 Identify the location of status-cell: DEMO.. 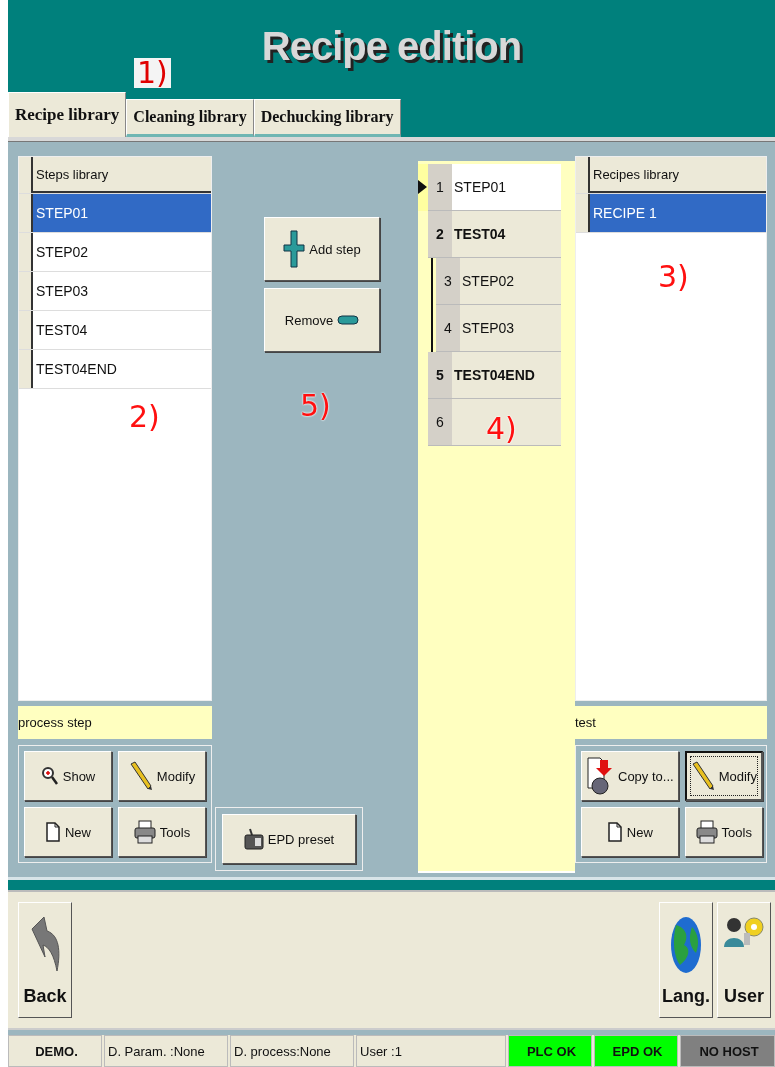
(55, 1051).